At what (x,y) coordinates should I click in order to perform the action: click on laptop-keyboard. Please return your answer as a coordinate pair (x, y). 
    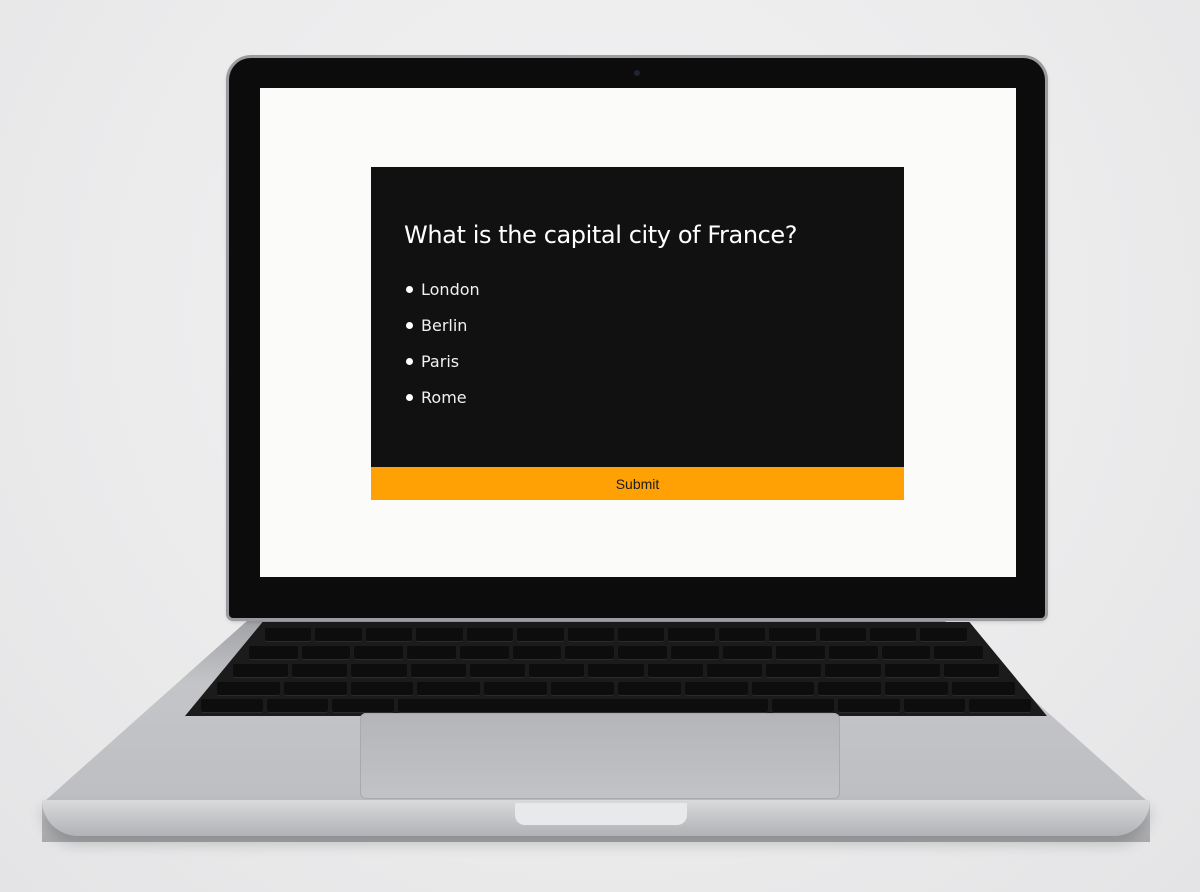
    Looking at the image, I should click on (616, 669).